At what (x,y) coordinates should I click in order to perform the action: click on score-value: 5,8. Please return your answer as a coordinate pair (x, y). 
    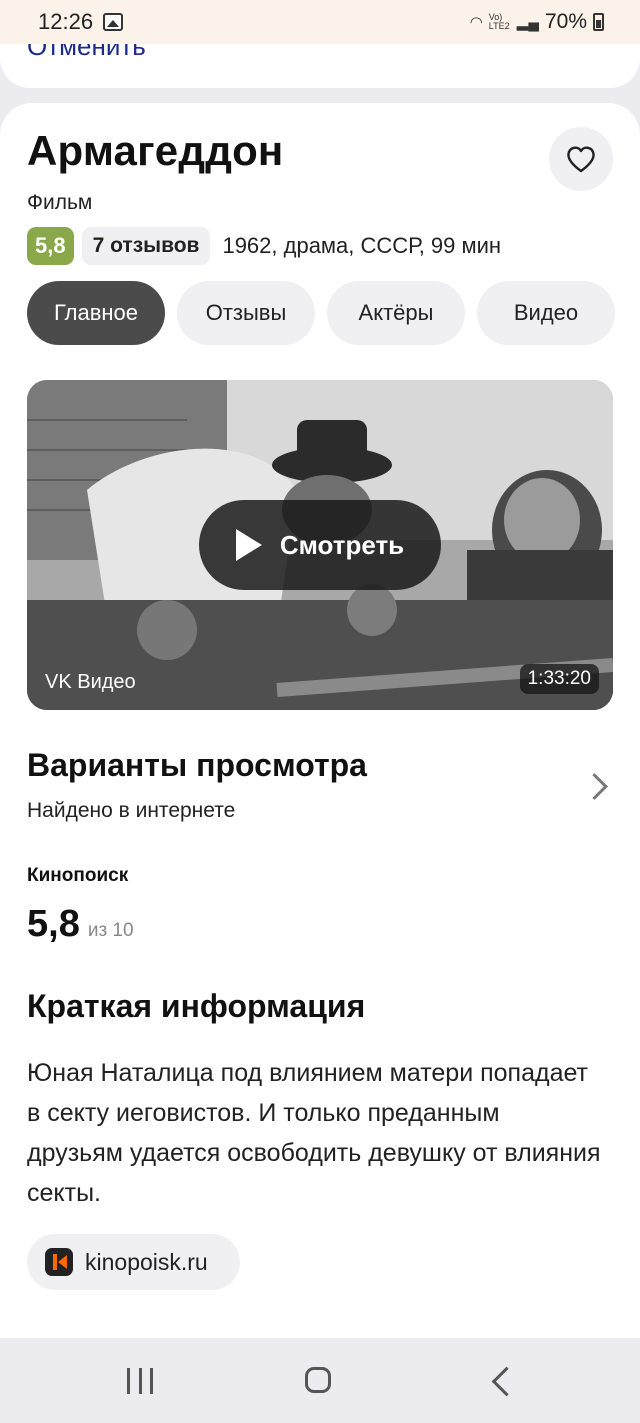
    Looking at the image, I should click on (53, 924).